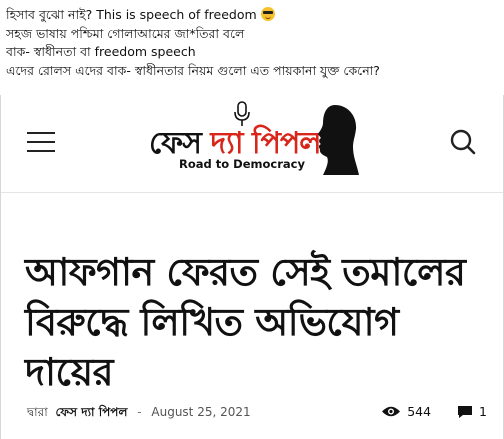 The height and width of the screenshot is (439, 504). What do you see at coordinates (101, 51) in the screenshot?
I see `post-line-3: বাক- স্বাধীনতা বা freedom speech` at bounding box center [101, 51].